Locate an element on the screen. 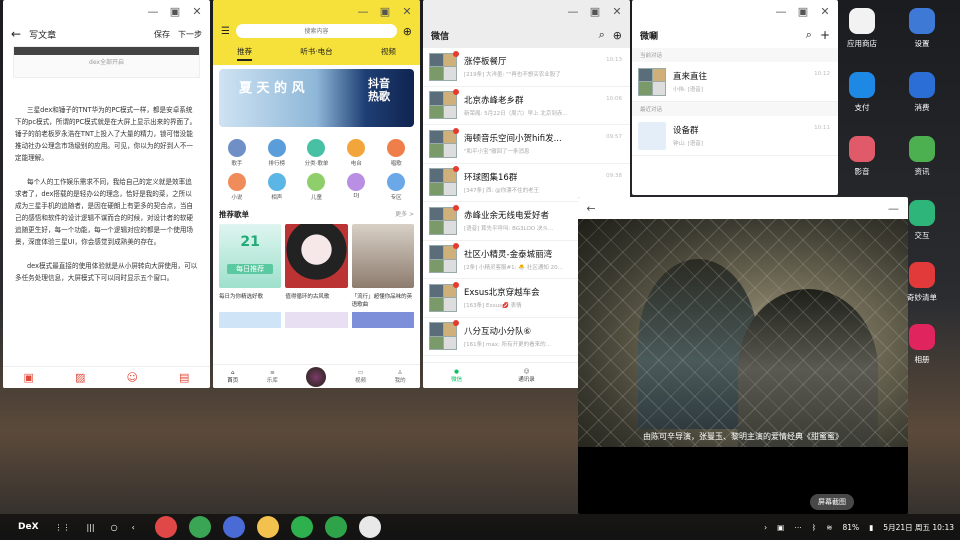 The image size is (960, 540). category-item: 电台 is located at coordinates (356, 153).